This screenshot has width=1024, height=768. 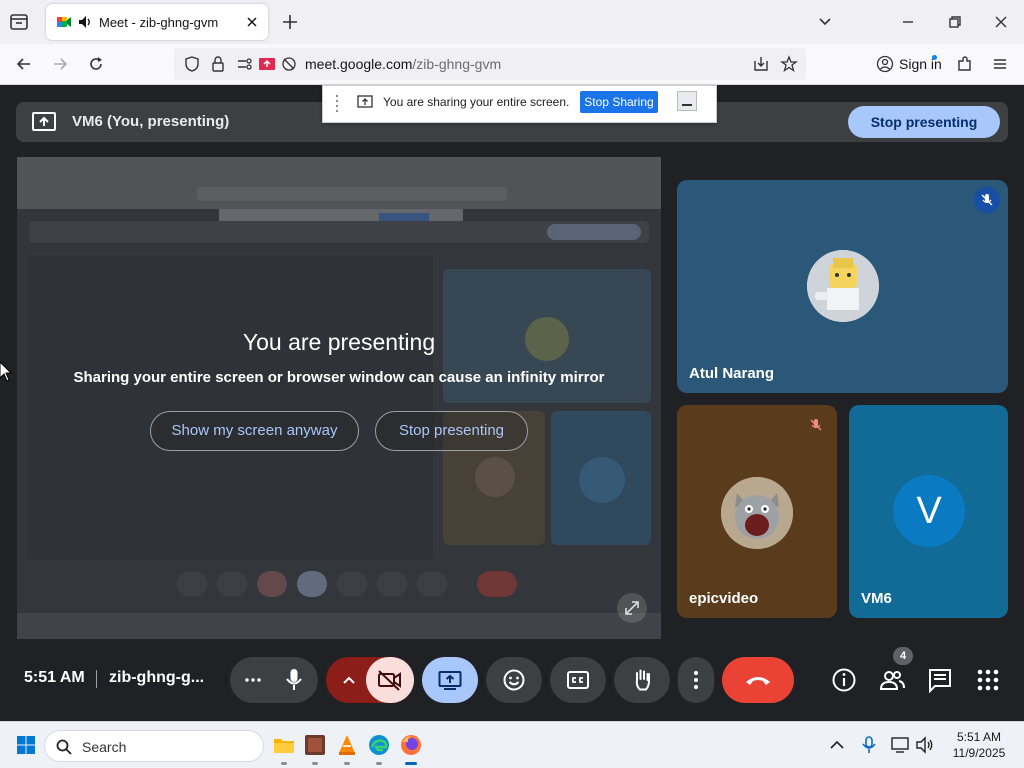 What do you see at coordinates (347, 745) in the screenshot?
I see `vlc-player-icon` at bounding box center [347, 745].